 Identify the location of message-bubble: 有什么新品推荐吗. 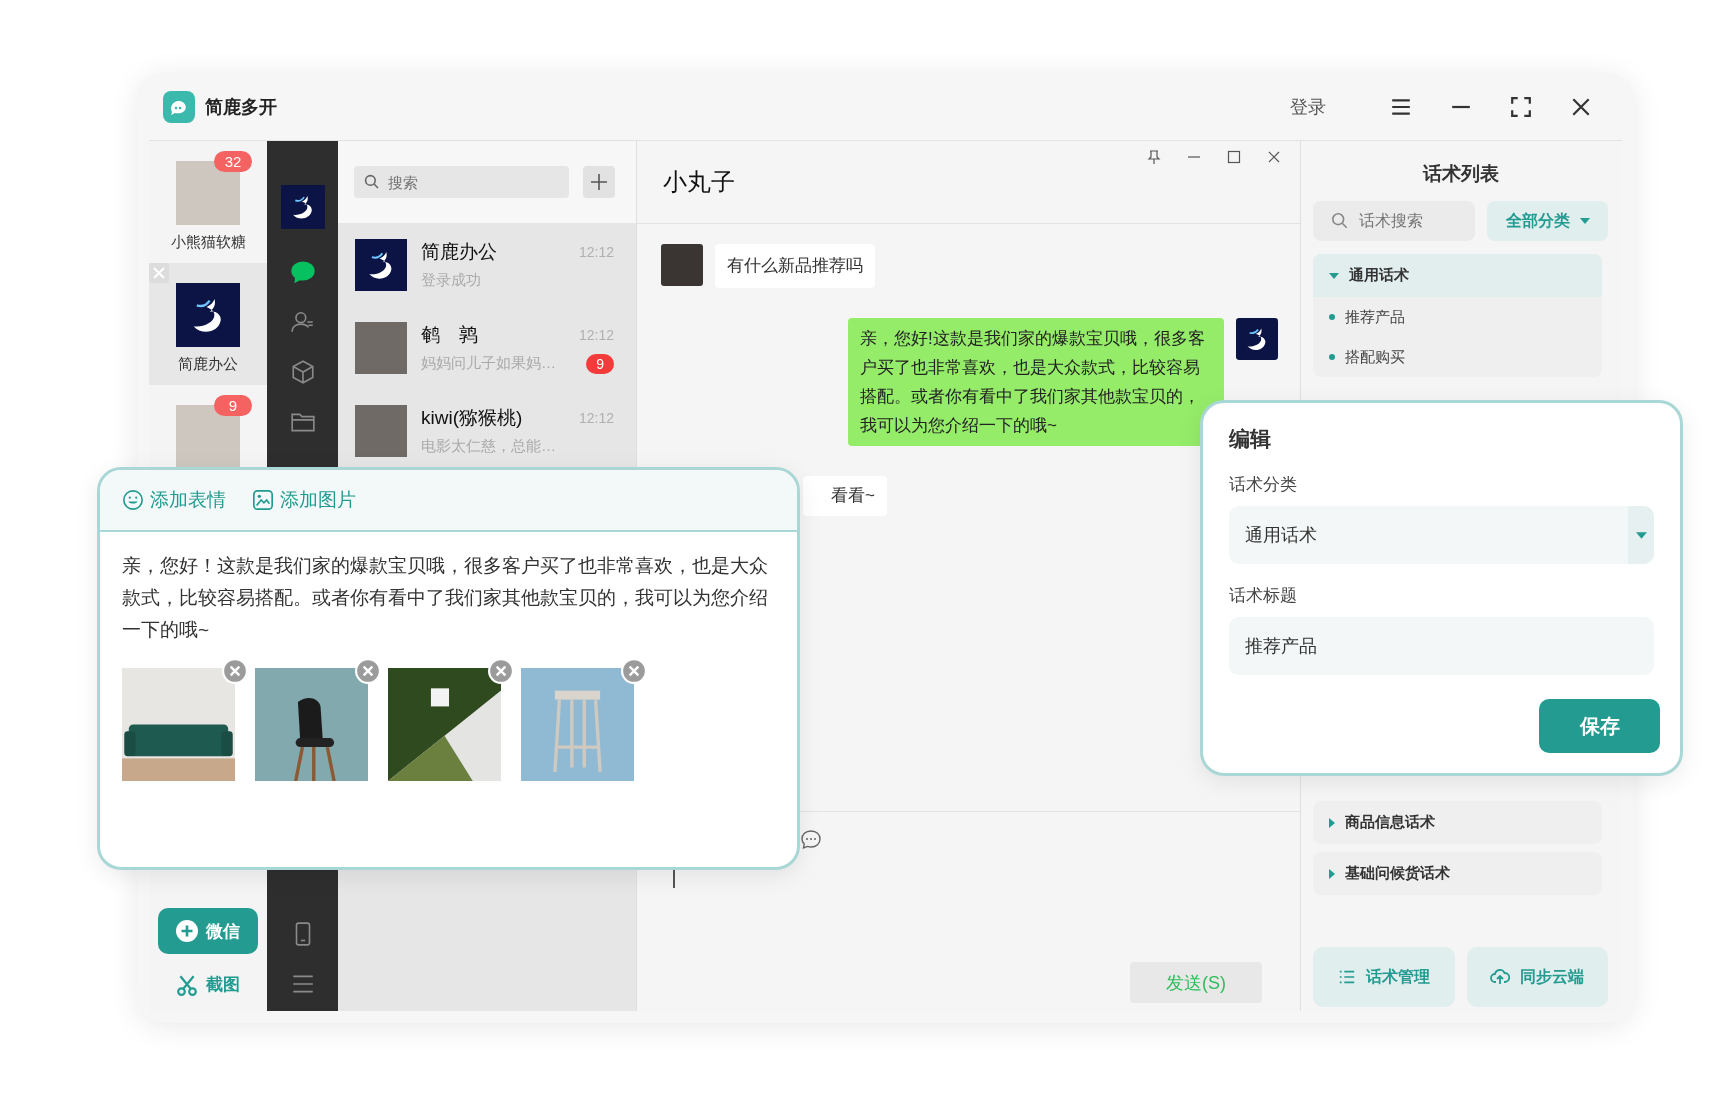
(795, 266).